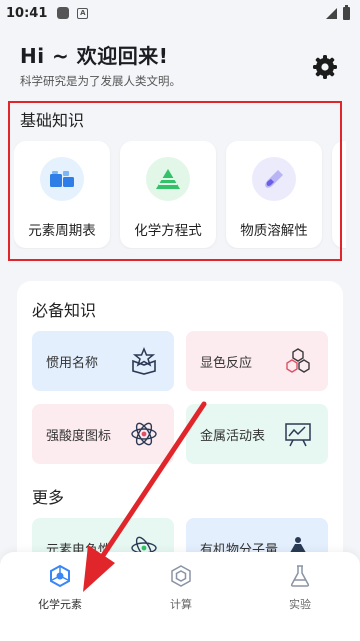 This screenshot has width=360, height=641. Describe the element at coordinates (181, 592) in the screenshot. I see `nav-calculate: 计算` at that location.